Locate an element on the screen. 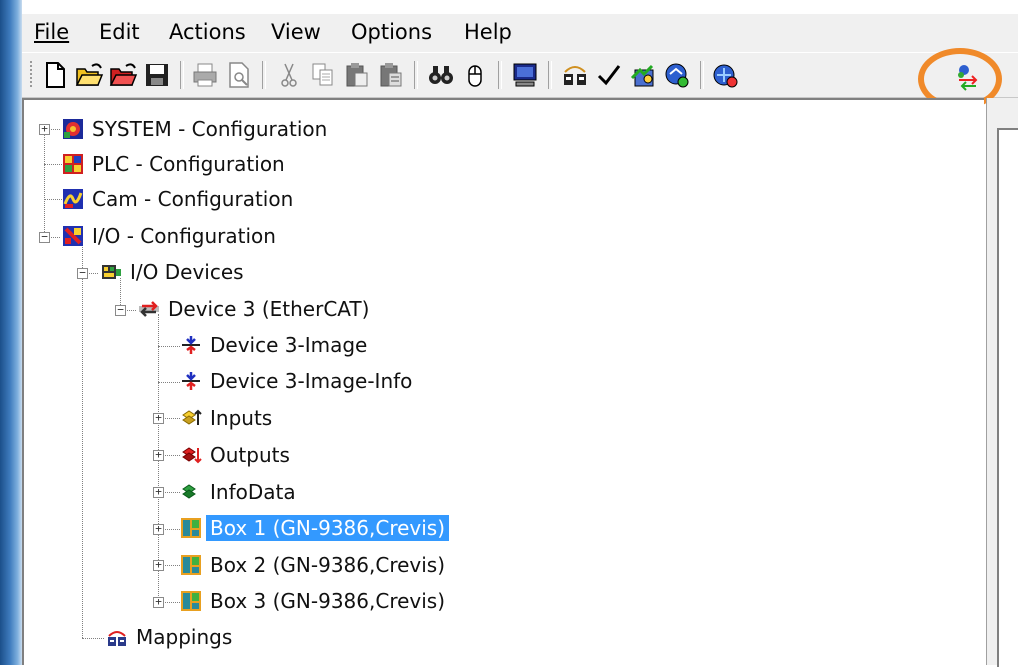 This screenshot has width=1018, height=667. tree-node-label: PLC - Configuration is located at coordinates (188, 164).